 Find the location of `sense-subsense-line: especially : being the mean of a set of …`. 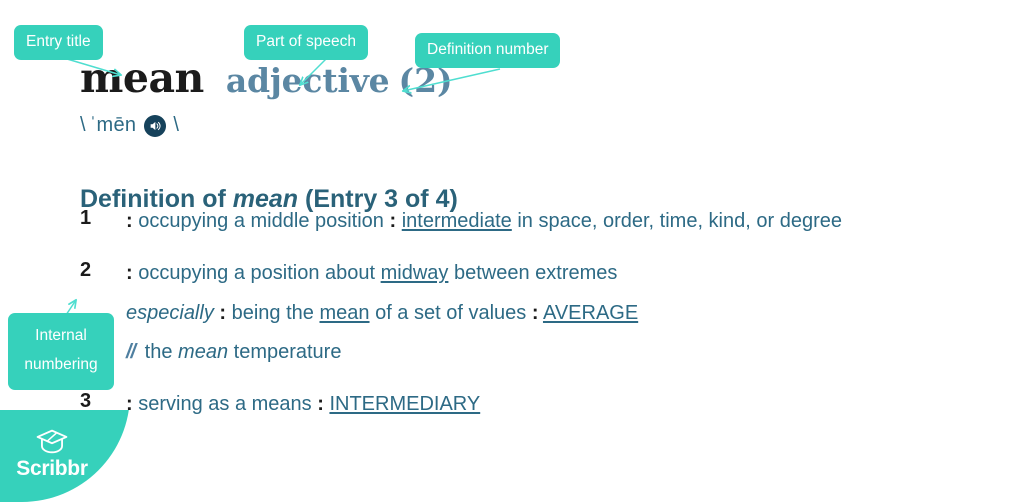

sense-subsense-line: especially : being the mean of a set of … is located at coordinates (568, 313).